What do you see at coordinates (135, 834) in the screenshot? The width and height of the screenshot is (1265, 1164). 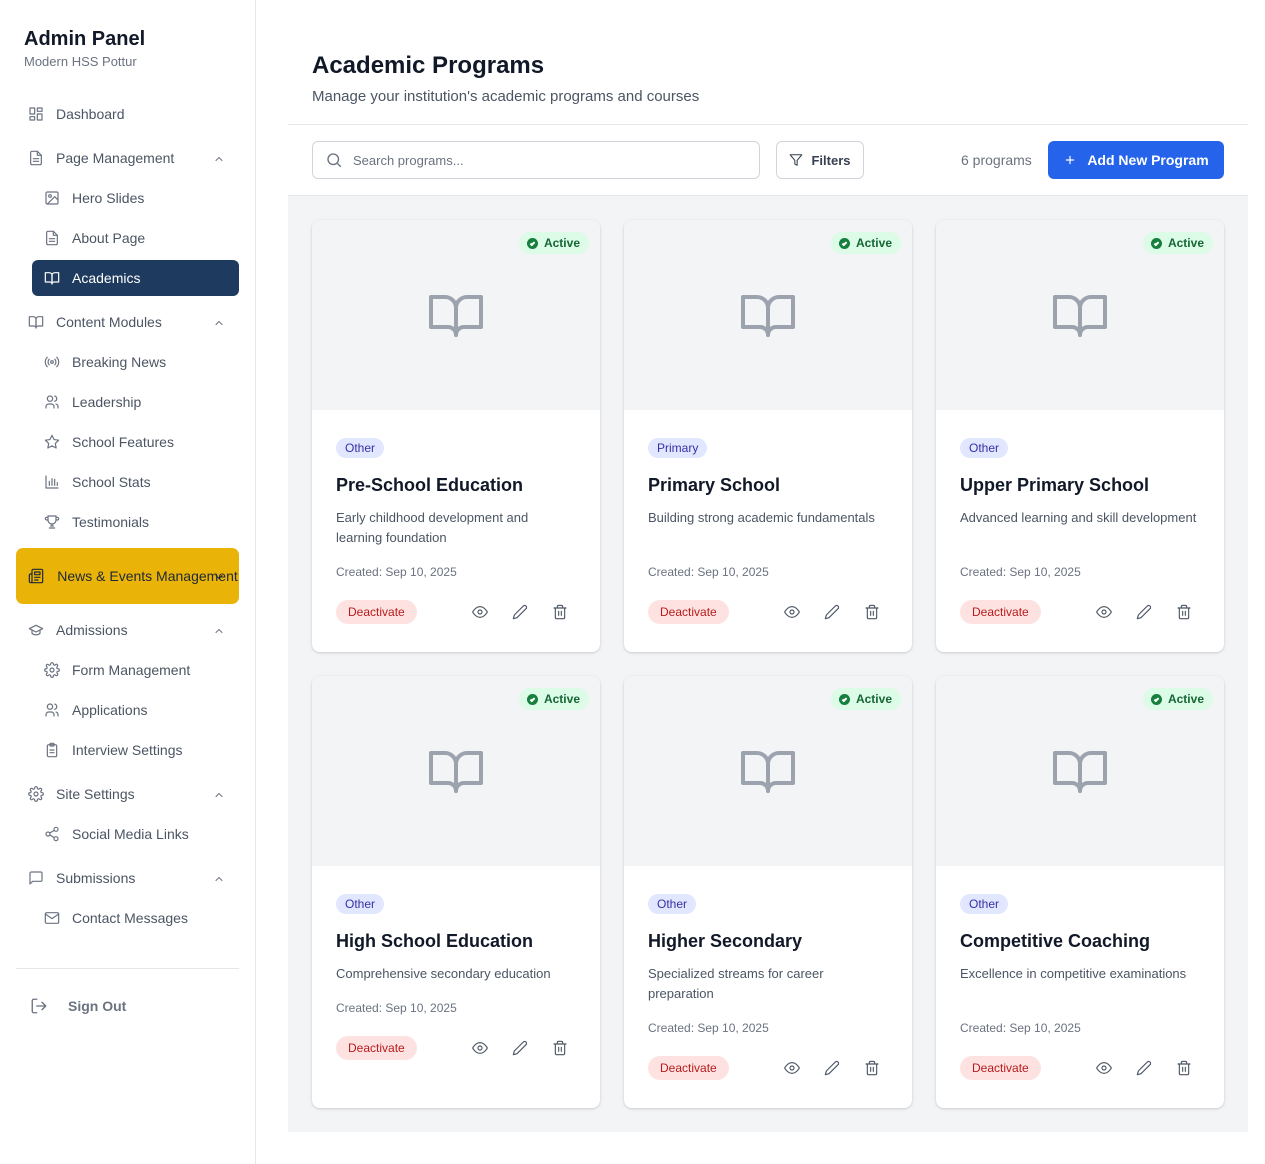 I see `sidebar-item-social-media-links: Social Media Links` at bounding box center [135, 834].